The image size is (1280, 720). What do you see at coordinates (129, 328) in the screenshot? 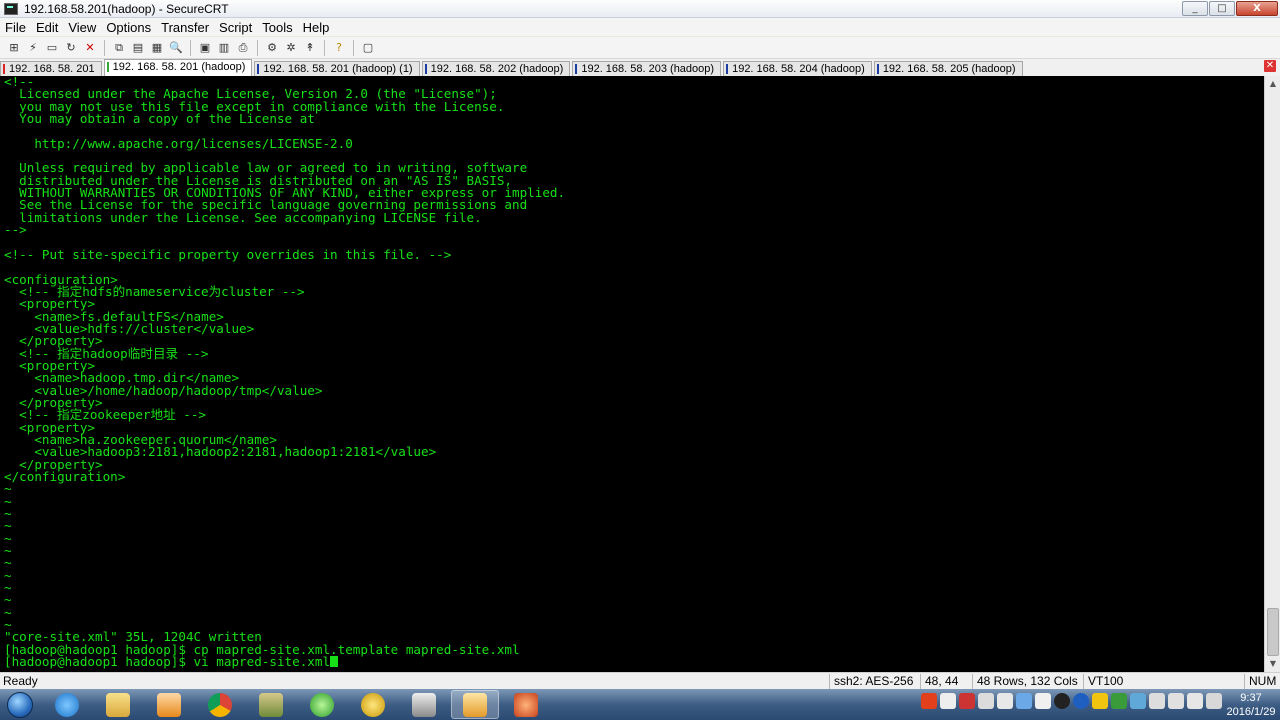
I see `terminal-line: <value>hdfs://cluster</value>` at bounding box center [129, 328].